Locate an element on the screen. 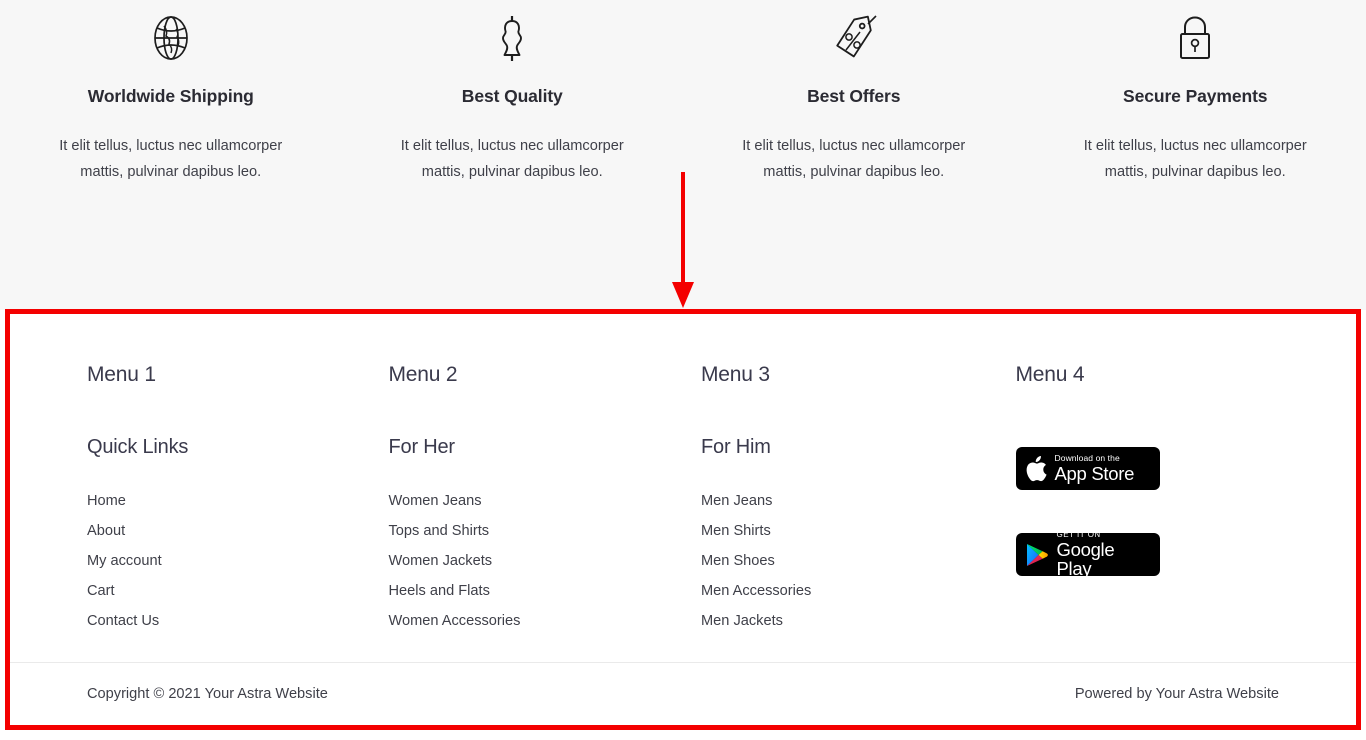 This screenshot has height=740, width=1366. footer-link-list-1: Home About My account Cart Contact Us is located at coordinates (221, 561).